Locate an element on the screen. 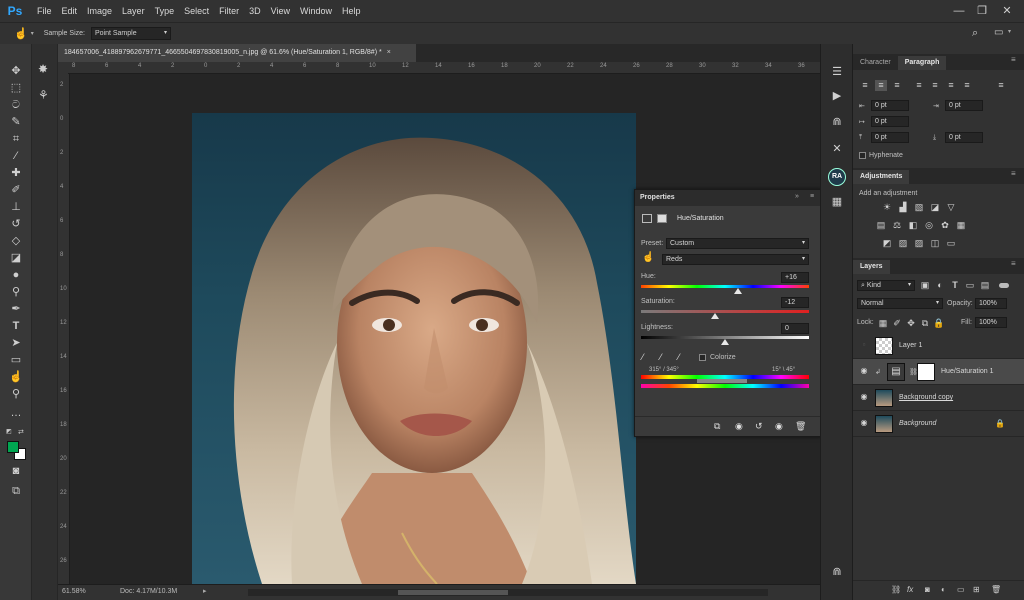 The width and height of the screenshot is (1024, 600). align-center-icon: ≡ is located at coordinates (881, 85).